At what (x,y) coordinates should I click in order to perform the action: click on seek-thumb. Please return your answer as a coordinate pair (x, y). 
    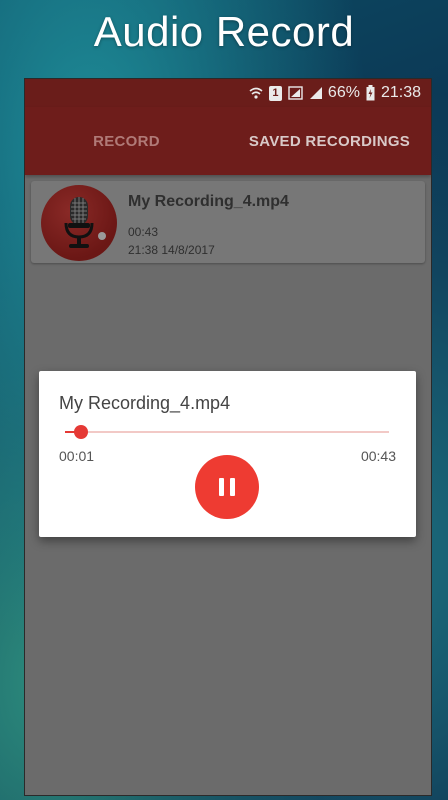
    Looking at the image, I should click on (81, 432).